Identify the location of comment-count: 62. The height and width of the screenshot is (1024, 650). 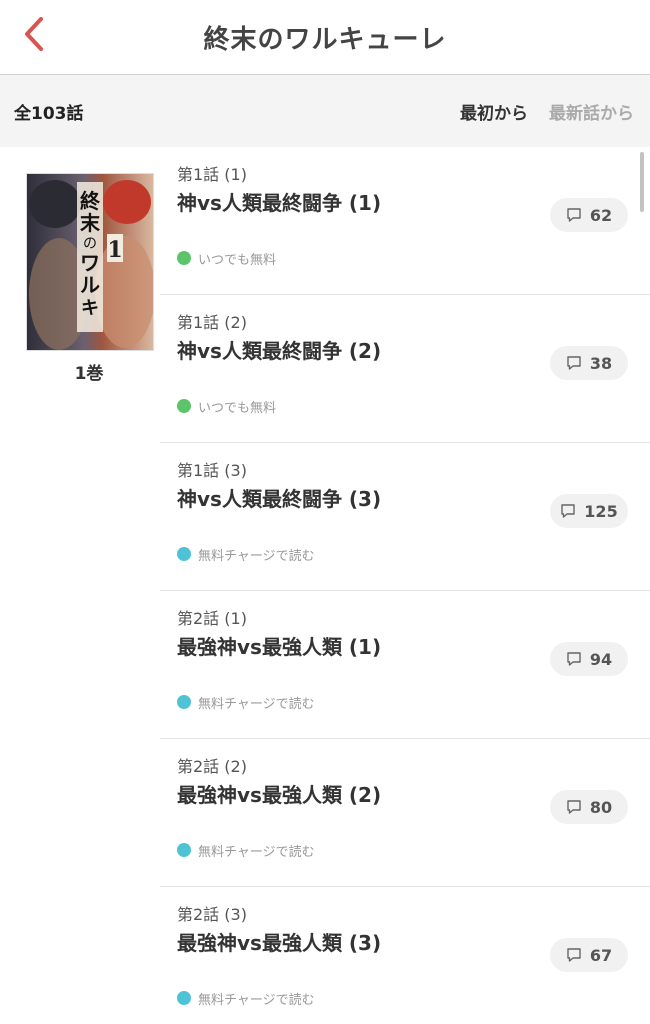
(601, 215).